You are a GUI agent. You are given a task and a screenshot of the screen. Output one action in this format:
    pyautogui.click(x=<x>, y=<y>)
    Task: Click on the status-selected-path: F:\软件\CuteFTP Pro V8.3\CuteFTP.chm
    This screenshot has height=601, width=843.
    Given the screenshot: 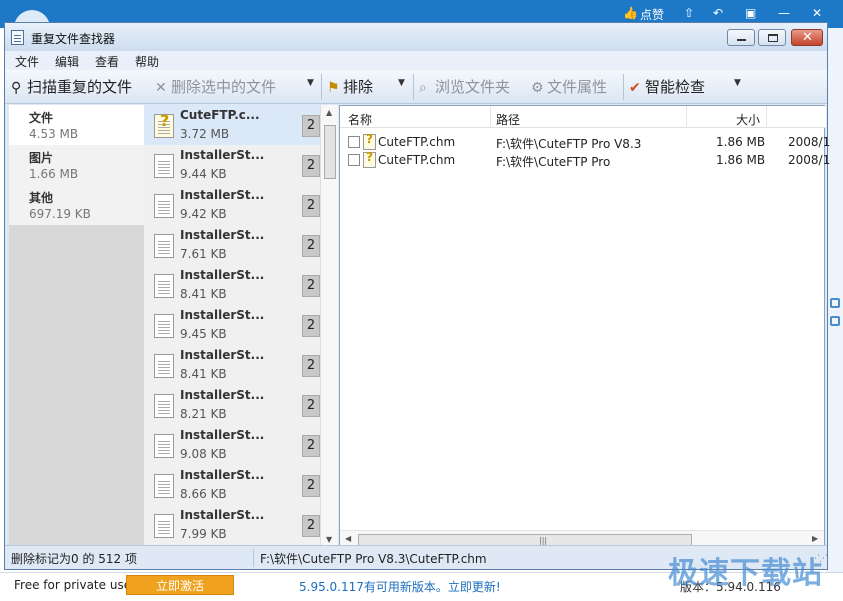 What is the action you would take?
    pyautogui.click(x=373, y=559)
    